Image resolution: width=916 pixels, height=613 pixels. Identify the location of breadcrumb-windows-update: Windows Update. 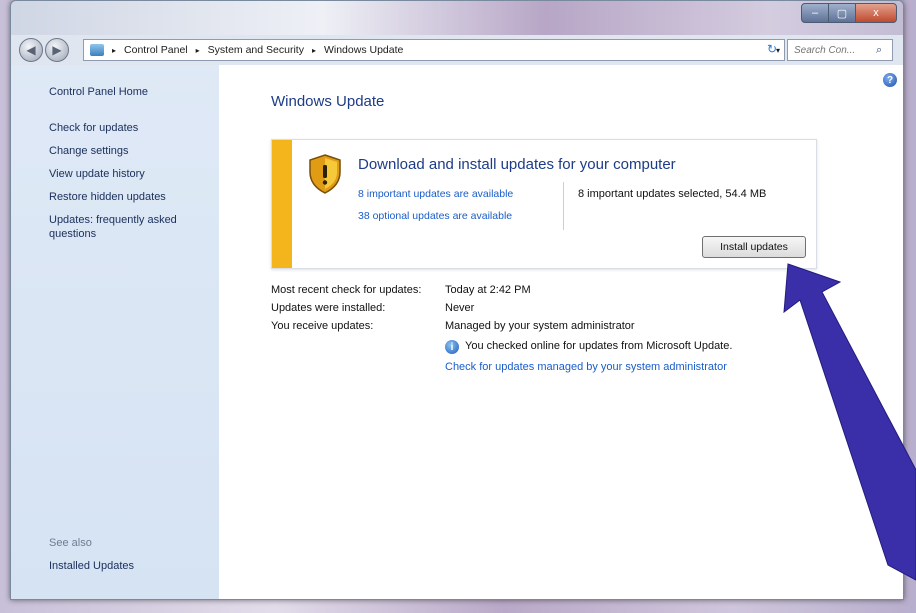
(363, 50).